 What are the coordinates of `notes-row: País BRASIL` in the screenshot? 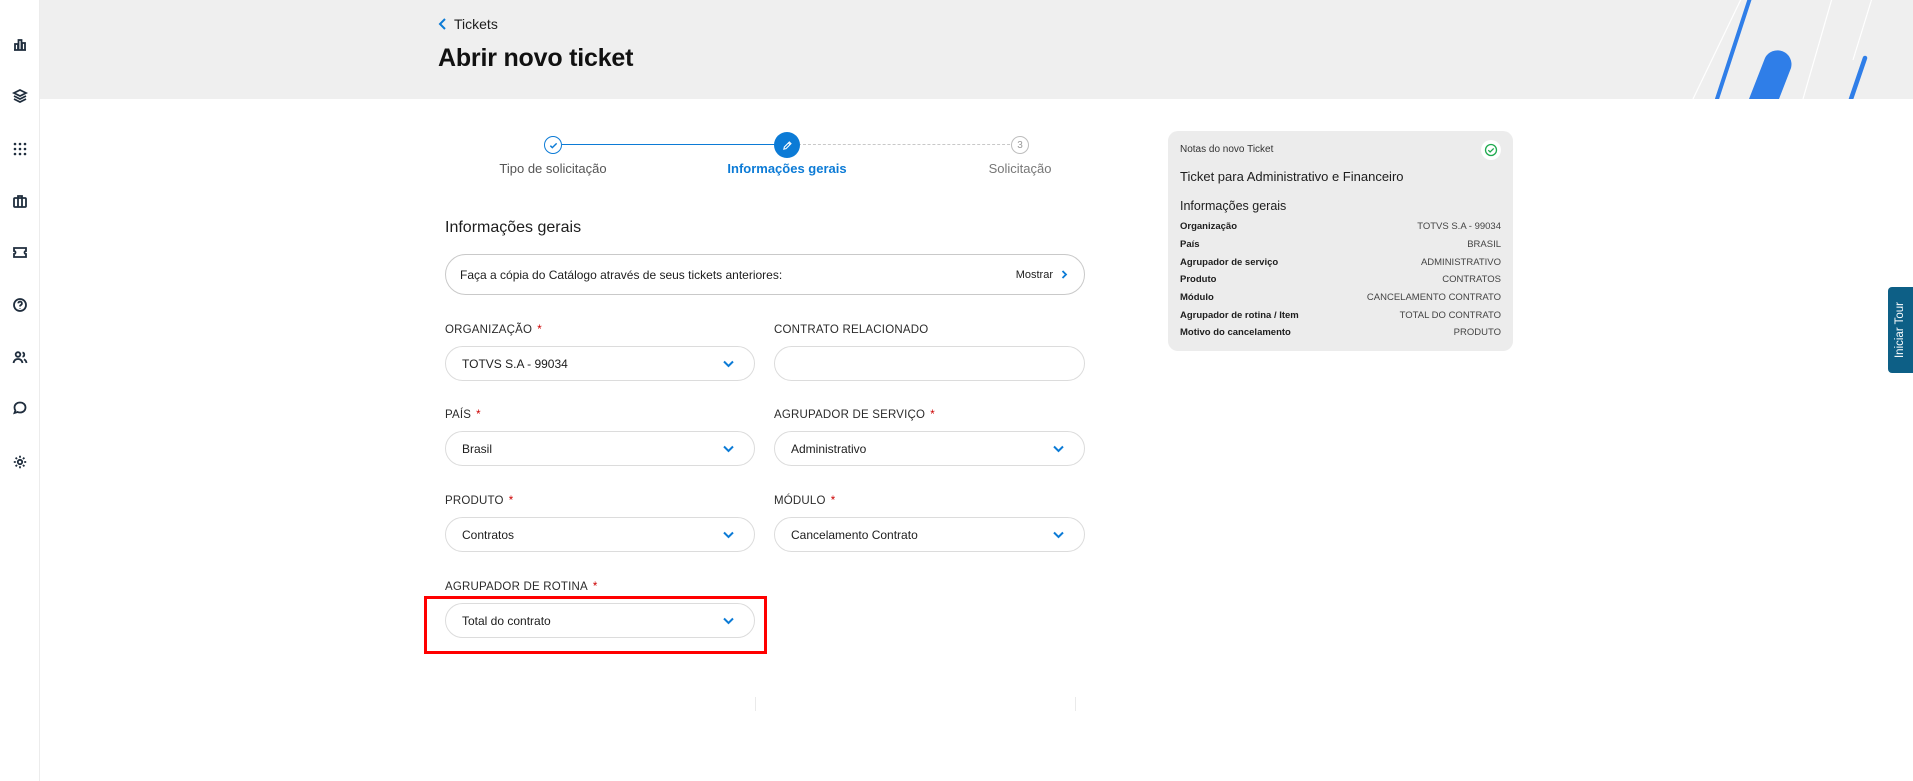 It's located at (1340, 244).